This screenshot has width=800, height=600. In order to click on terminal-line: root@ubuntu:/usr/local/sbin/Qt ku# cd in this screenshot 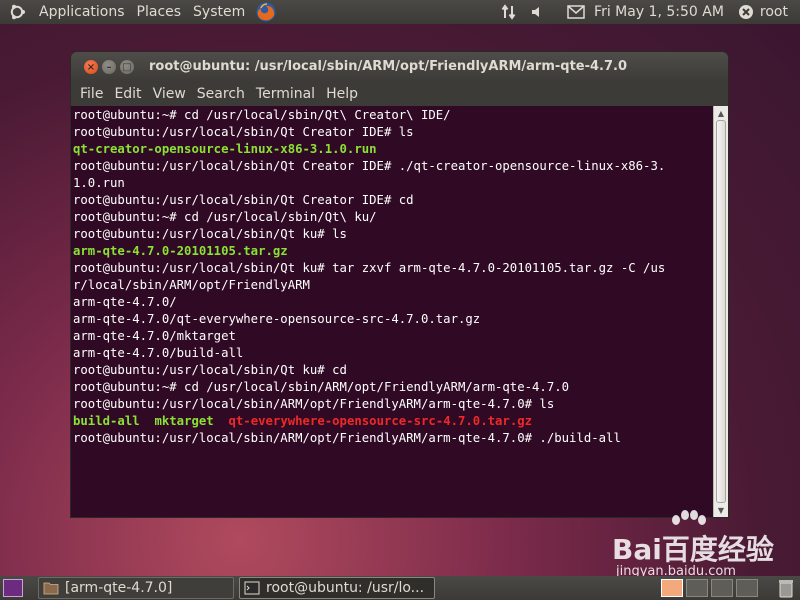, I will do `click(393, 370)`.